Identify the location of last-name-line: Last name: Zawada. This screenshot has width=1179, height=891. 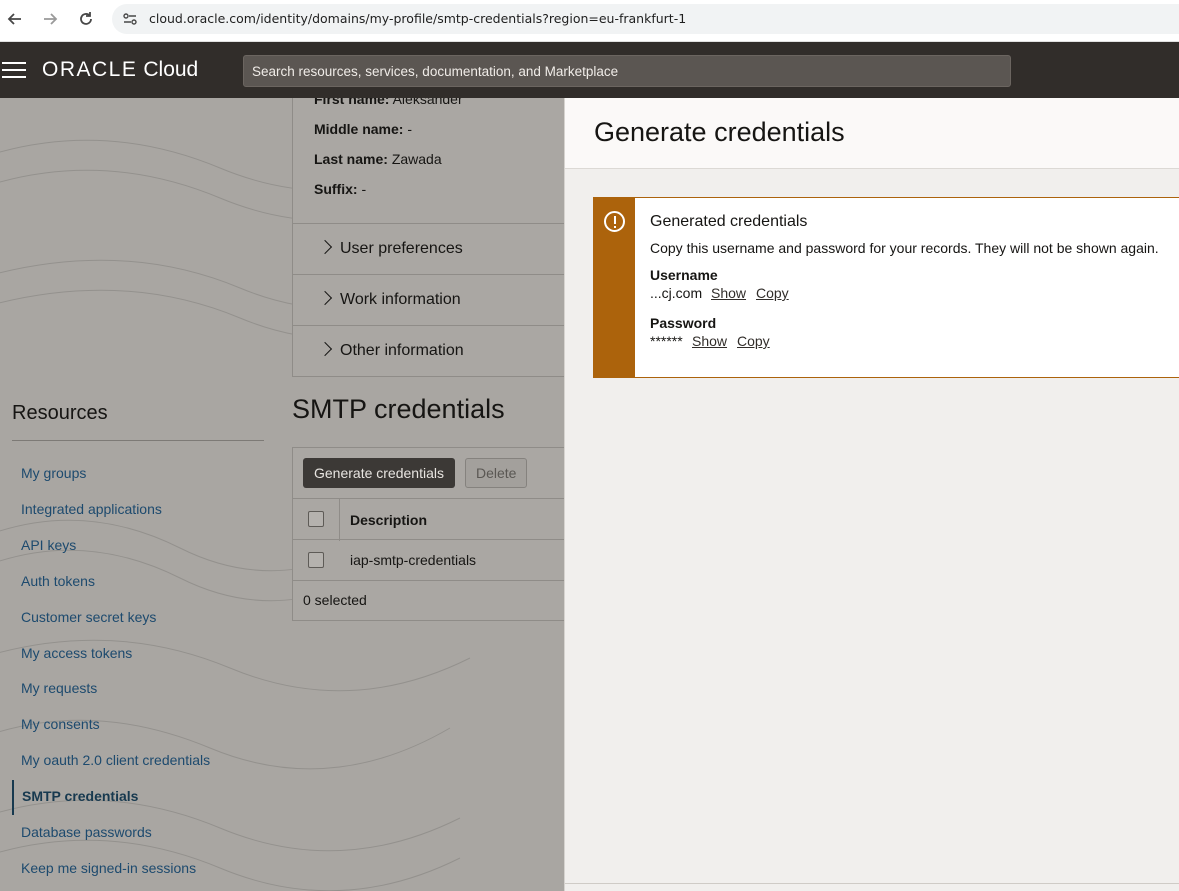
(378, 159).